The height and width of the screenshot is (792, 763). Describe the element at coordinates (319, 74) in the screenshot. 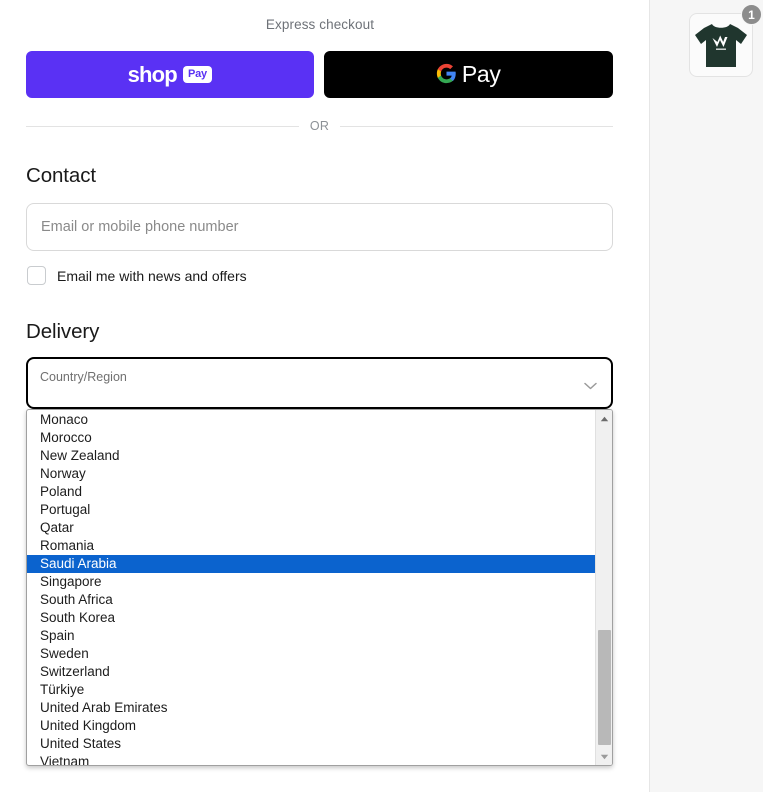

I see `express-checkout-buttons: shop Pay Pay` at that location.